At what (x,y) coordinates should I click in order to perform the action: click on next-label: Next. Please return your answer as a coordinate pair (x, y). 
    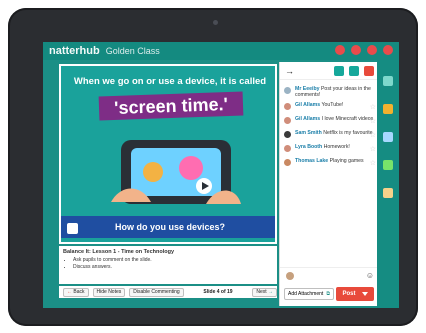
    Looking at the image, I should click on (261, 291).